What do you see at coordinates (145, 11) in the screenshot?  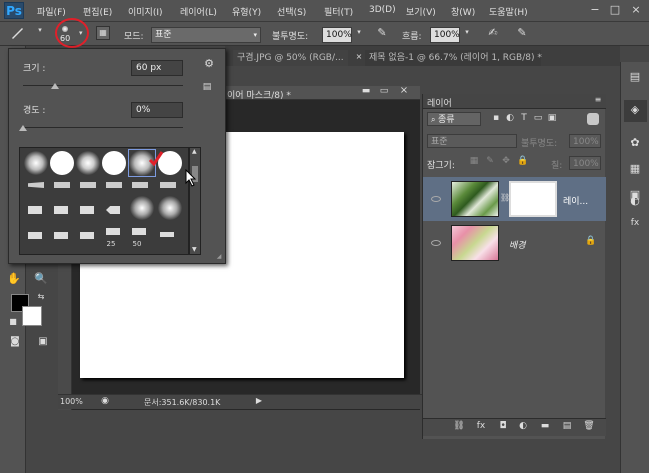 I see `menu-image: 이미지(I)` at bounding box center [145, 11].